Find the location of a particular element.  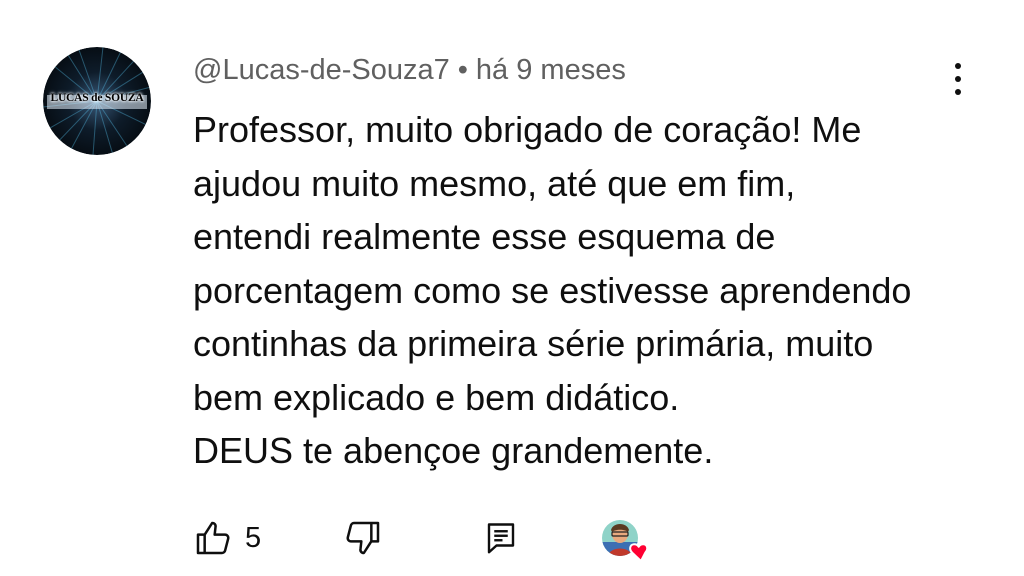

comment-line: entendi realmente esse esquema de is located at coordinates (484, 236).